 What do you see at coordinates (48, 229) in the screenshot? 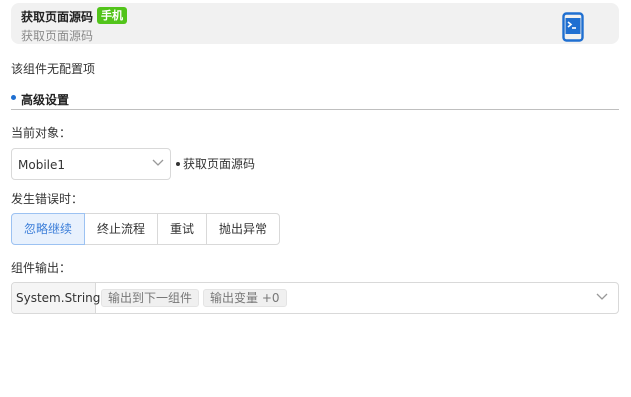
I see `option-ignore-continue: 忽略继续` at bounding box center [48, 229].